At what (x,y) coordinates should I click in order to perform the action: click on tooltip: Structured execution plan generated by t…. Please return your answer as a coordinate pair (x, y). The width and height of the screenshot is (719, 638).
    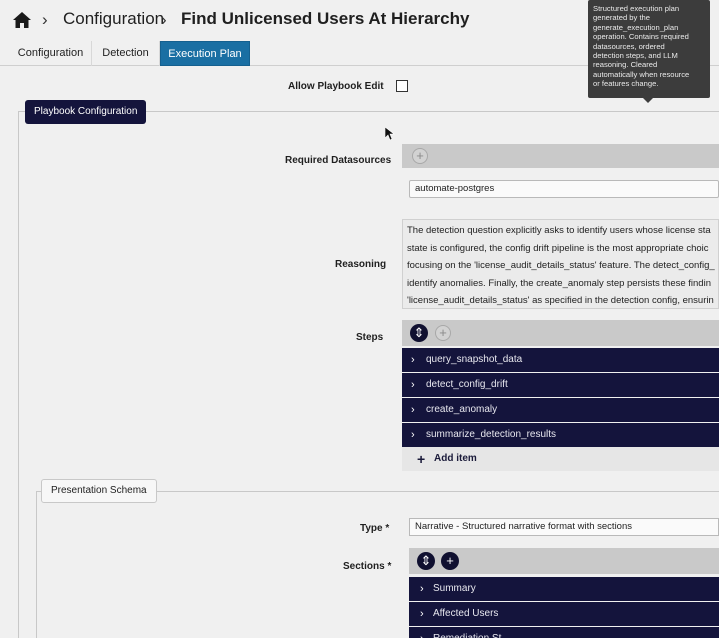
    Looking at the image, I should click on (649, 51).